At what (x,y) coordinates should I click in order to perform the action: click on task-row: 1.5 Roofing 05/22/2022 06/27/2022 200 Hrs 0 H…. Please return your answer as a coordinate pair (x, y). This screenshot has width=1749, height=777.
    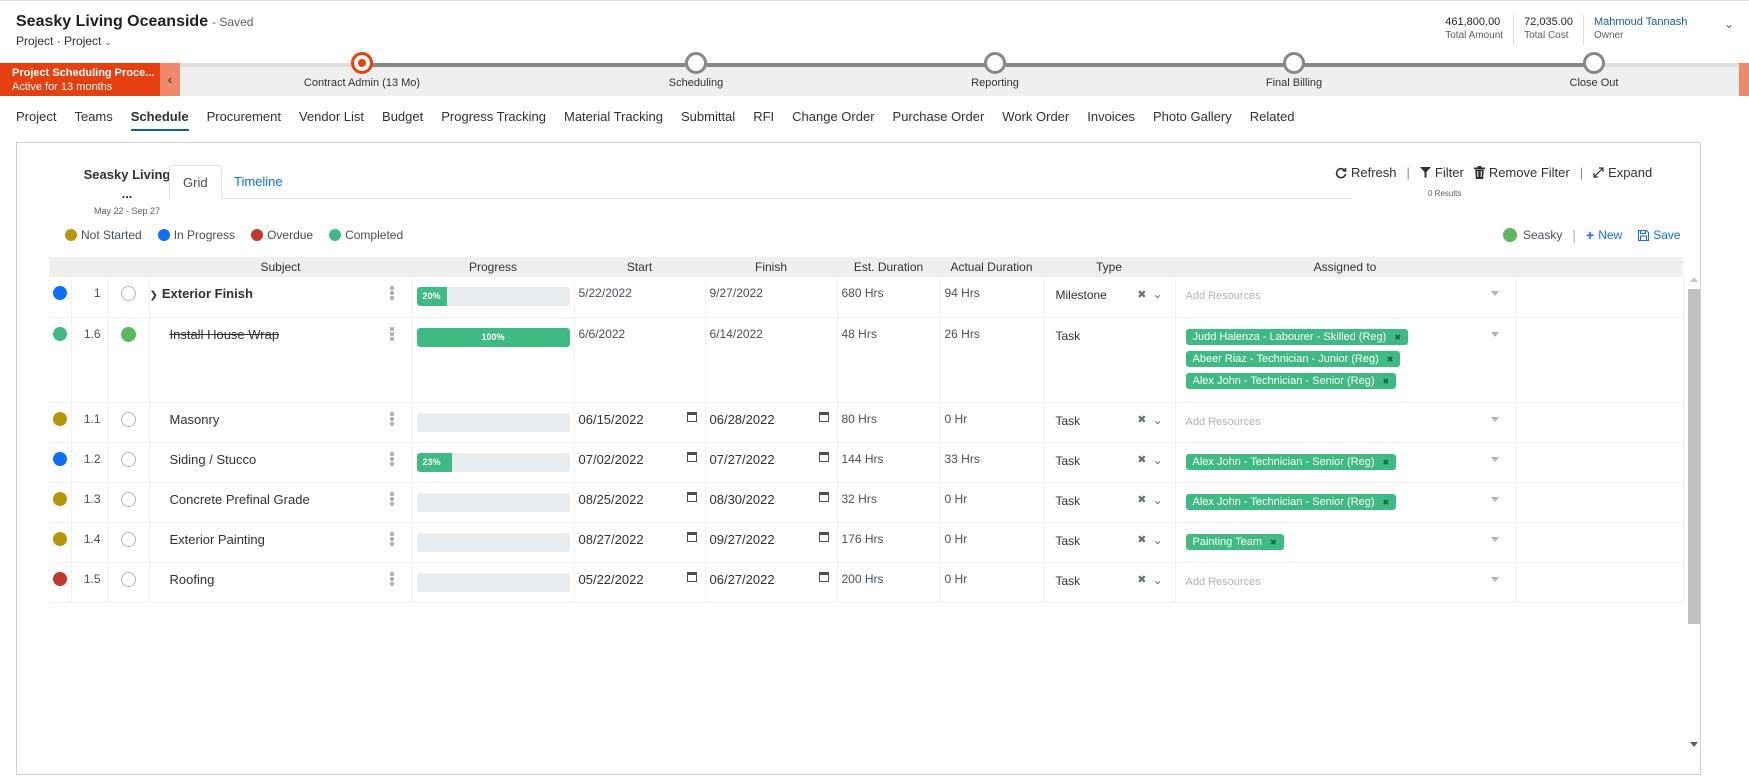
    Looking at the image, I should click on (866, 582).